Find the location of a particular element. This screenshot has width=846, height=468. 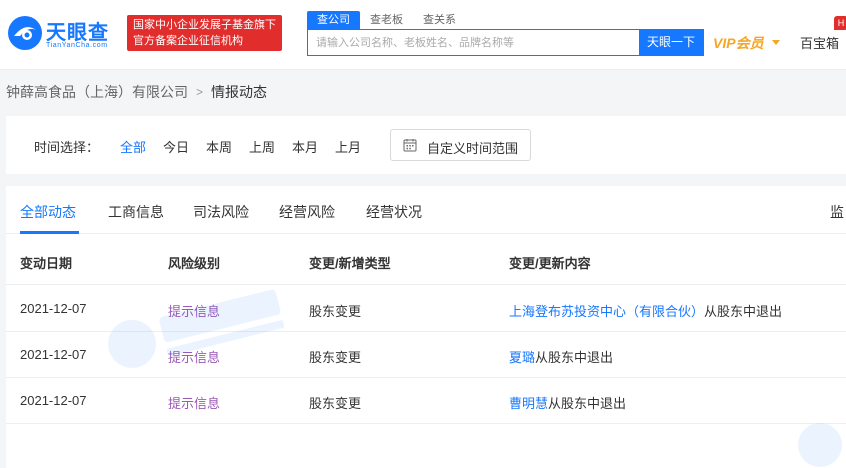

tab-business-info: 工商信息 is located at coordinates (136, 212).